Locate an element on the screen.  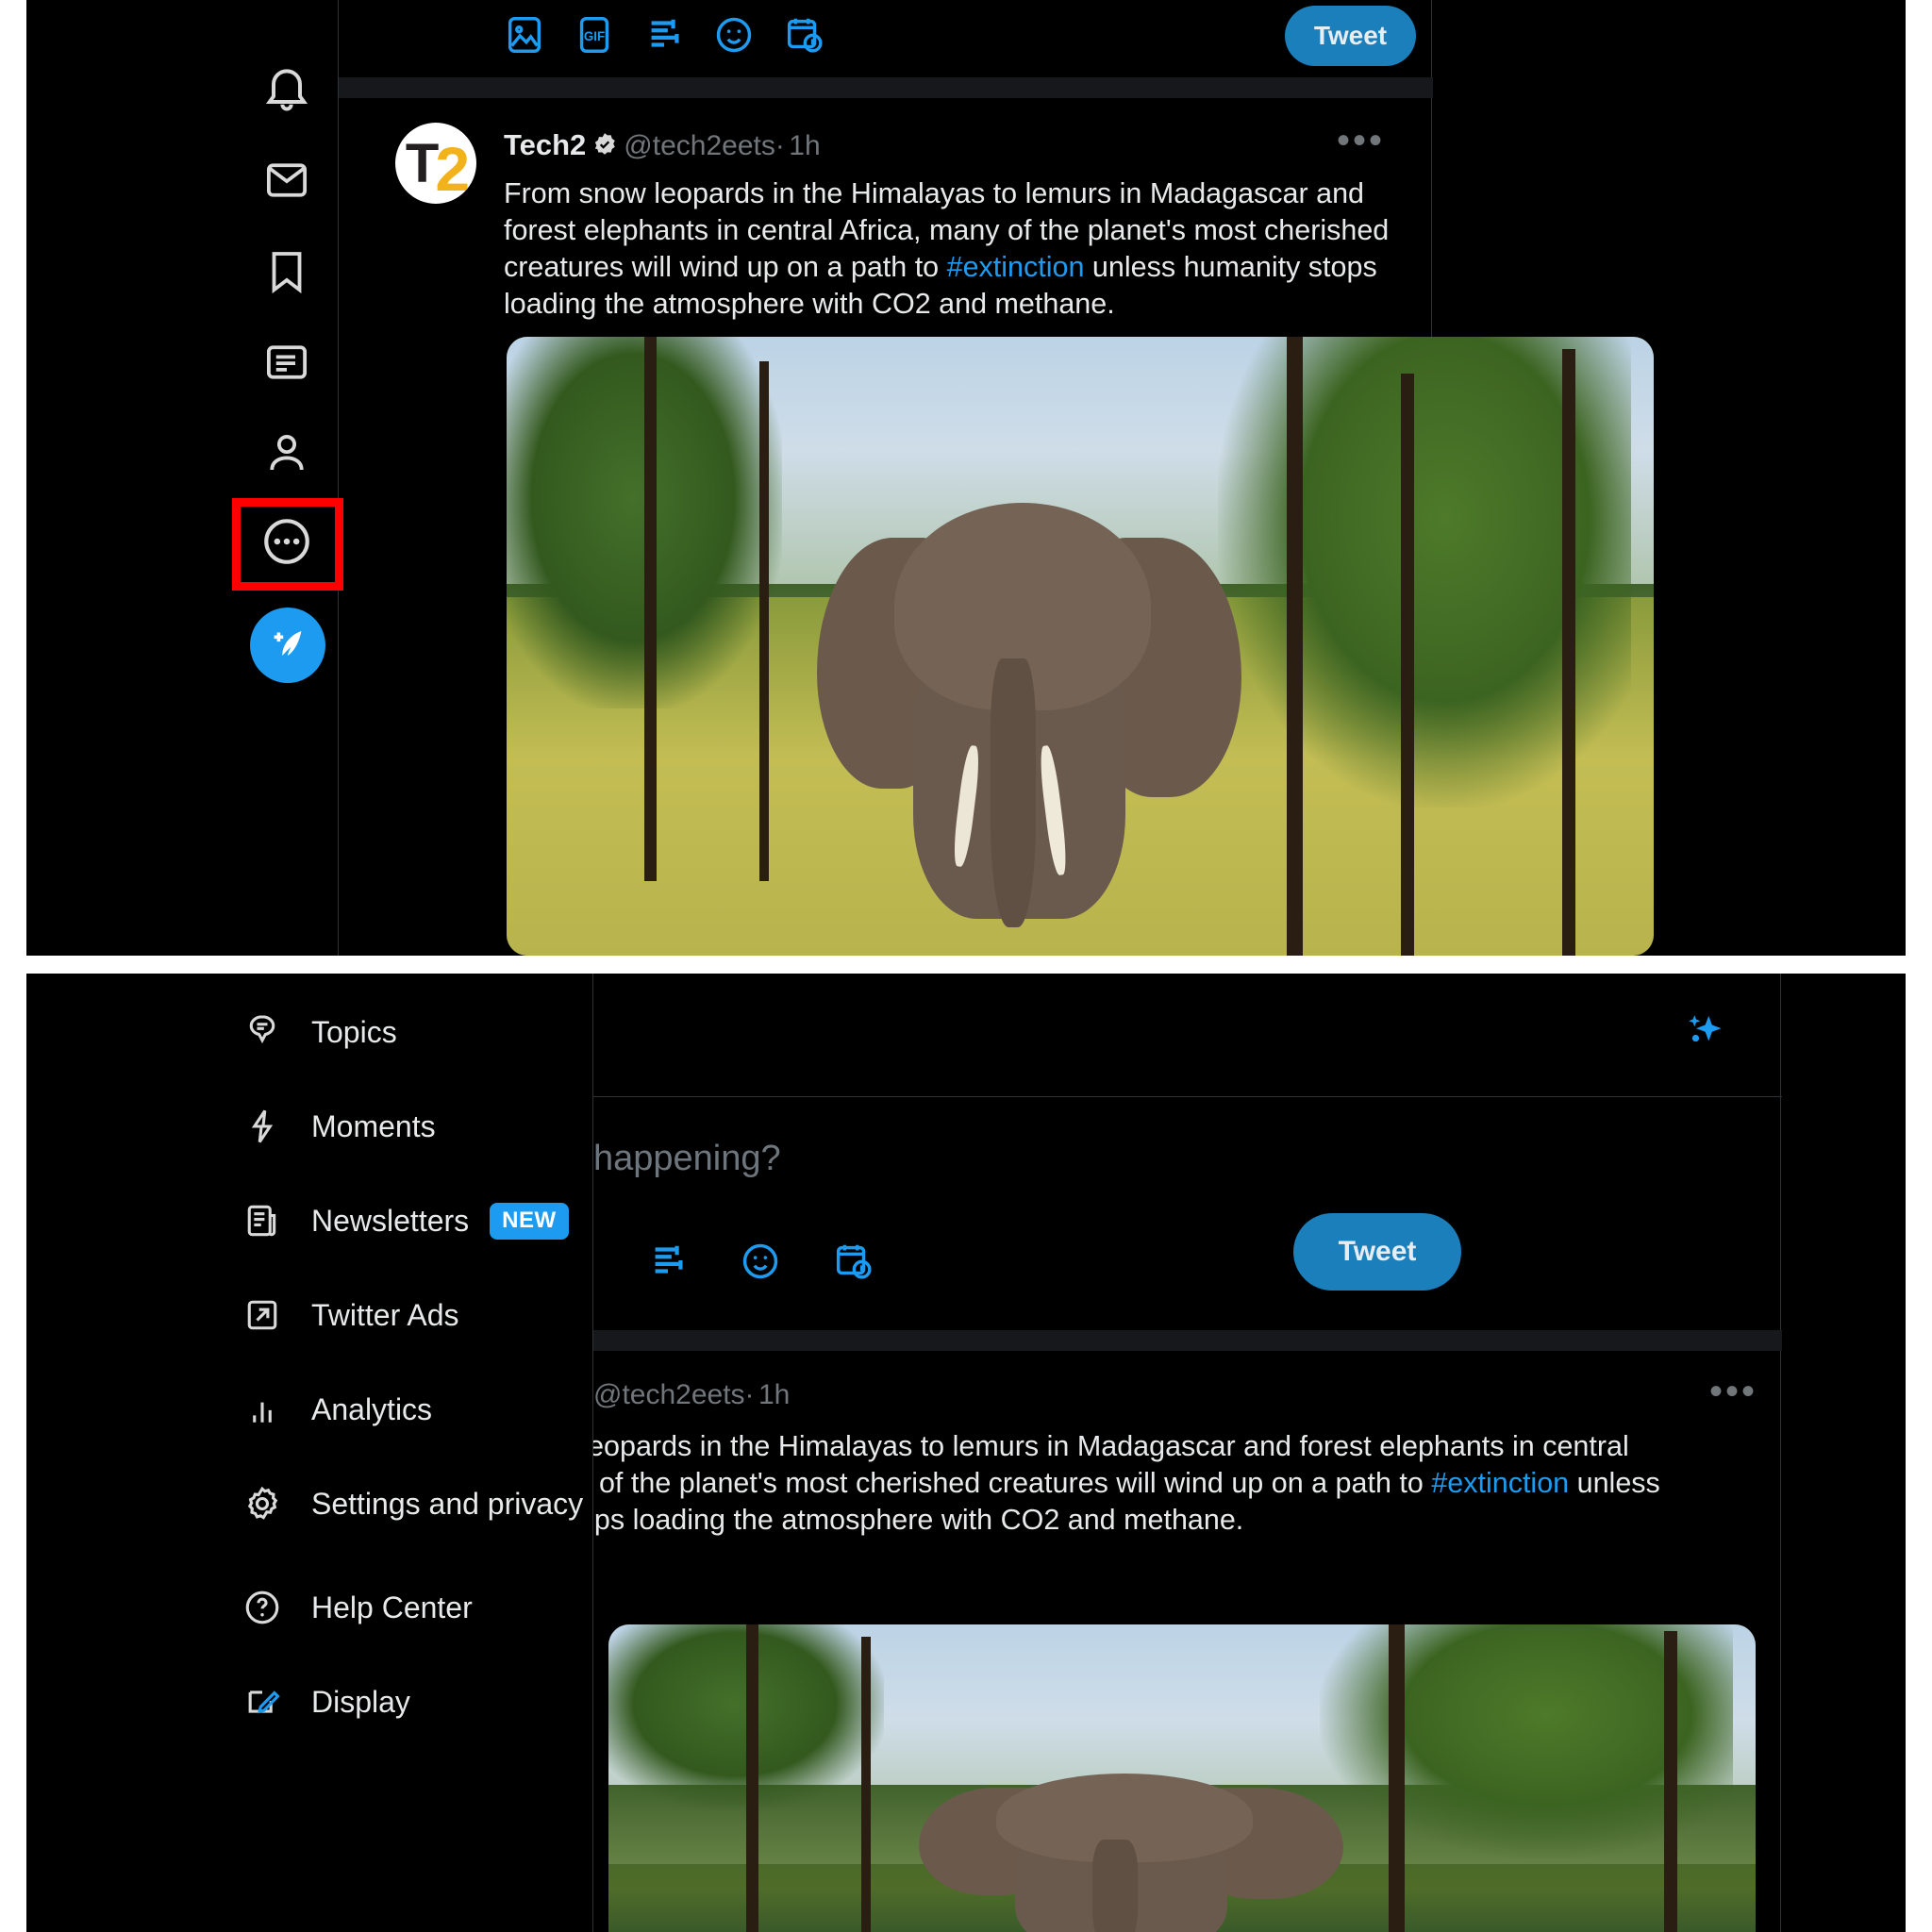
gif-button: GIF is located at coordinates (594, 37).